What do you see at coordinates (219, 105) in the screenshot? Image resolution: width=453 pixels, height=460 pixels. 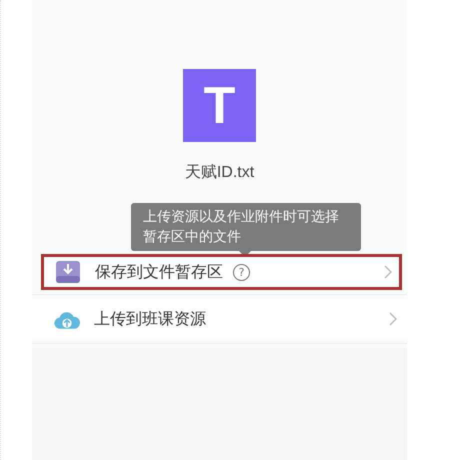 I see `text-file-icon: T` at bounding box center [219, 105].